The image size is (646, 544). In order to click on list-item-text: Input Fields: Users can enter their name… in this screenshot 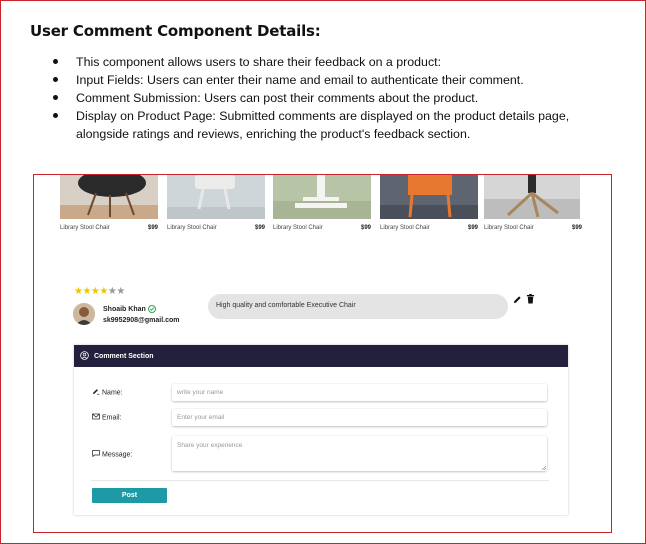, I will do `click(300, 80)`.